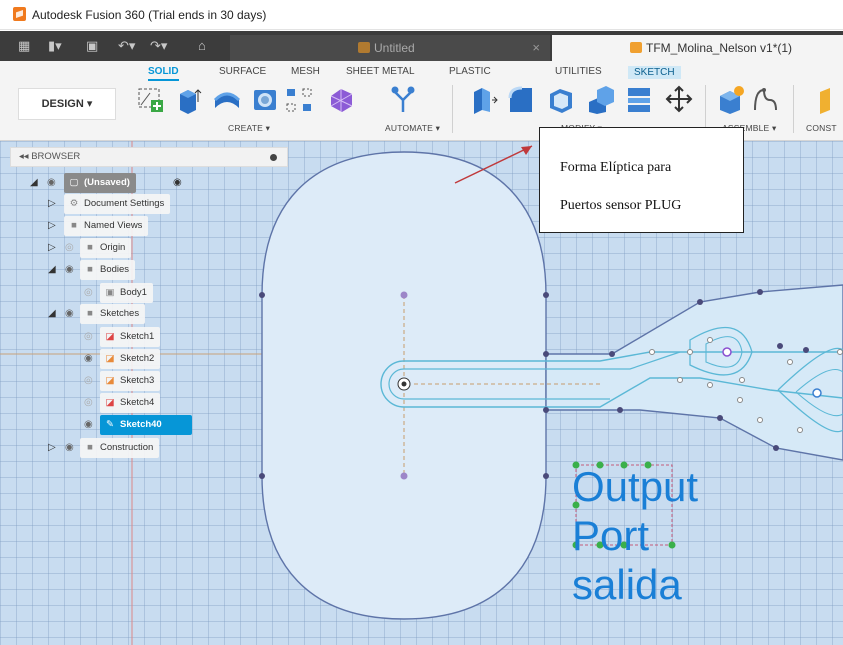 Image resolution: width=843 pixels, height=645 pixels. Describe the element at coordinates (55, 46) in the screenshot. I see `file-icon: ▮▾` at that location.